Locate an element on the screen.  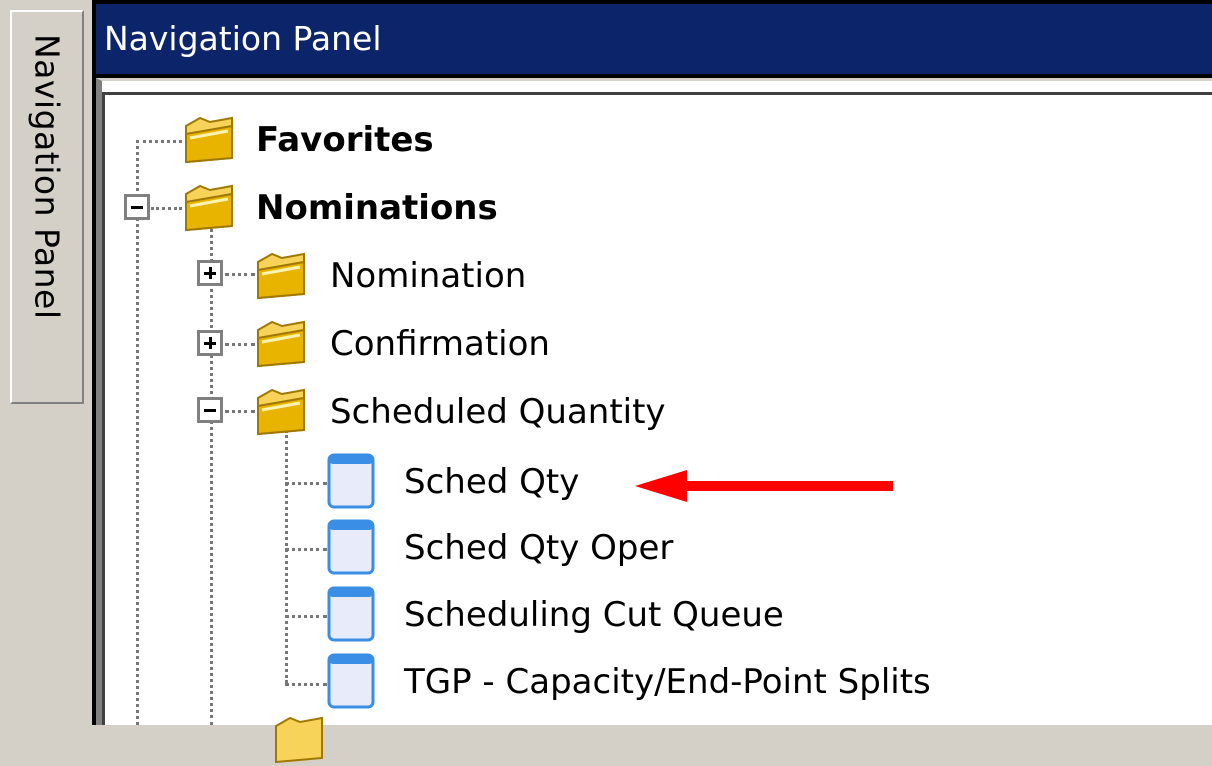
tree-connector-scheduled-quantity is located at coordinates (240, 411).